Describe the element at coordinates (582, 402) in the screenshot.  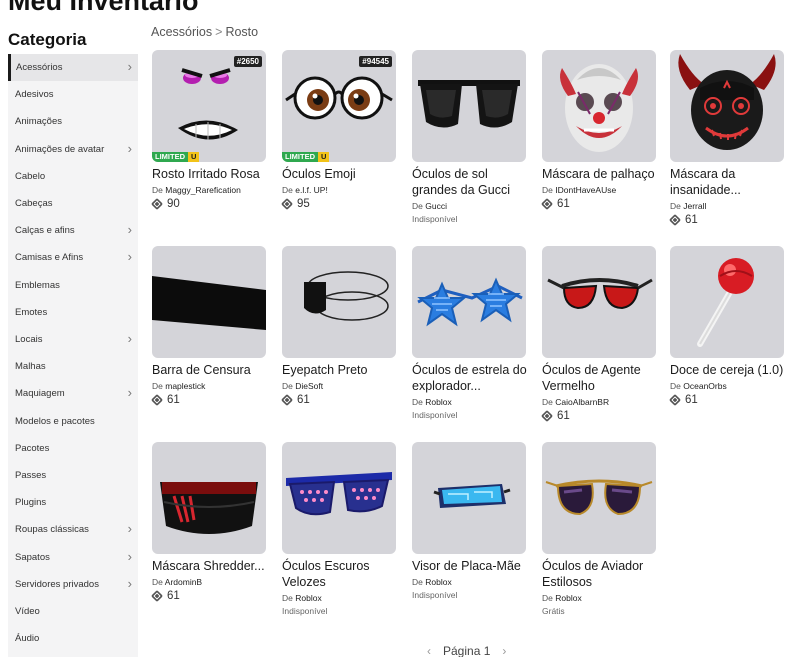
I see `creator-name-link: CaioAlbarnBR` at that location.